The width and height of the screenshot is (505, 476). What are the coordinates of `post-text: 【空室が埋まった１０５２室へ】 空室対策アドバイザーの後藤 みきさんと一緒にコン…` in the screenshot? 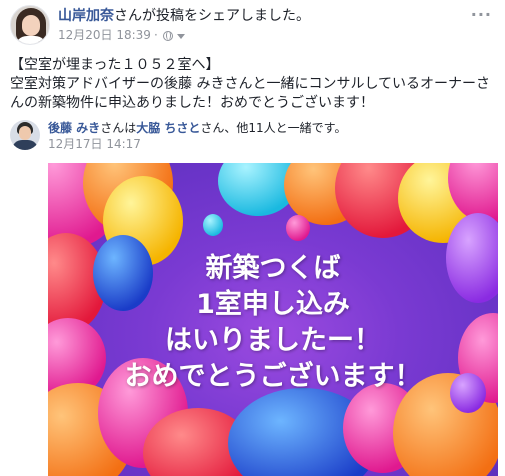 It's located at (254, 84).